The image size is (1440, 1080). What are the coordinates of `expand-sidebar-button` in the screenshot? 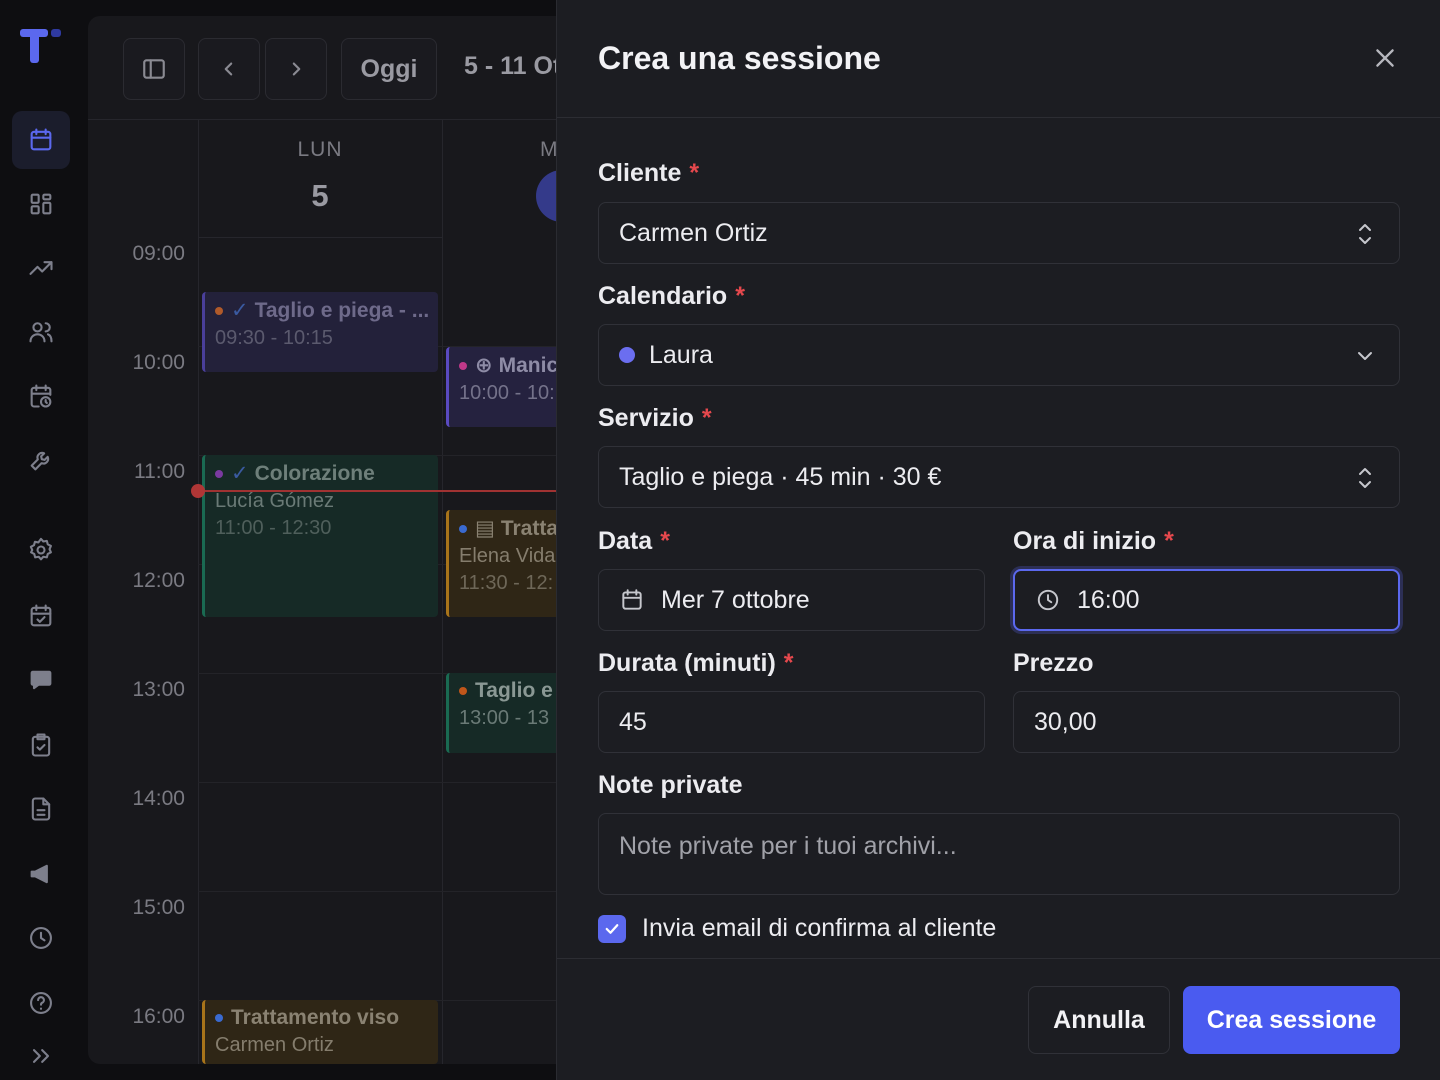 It's located at (41, 1056).